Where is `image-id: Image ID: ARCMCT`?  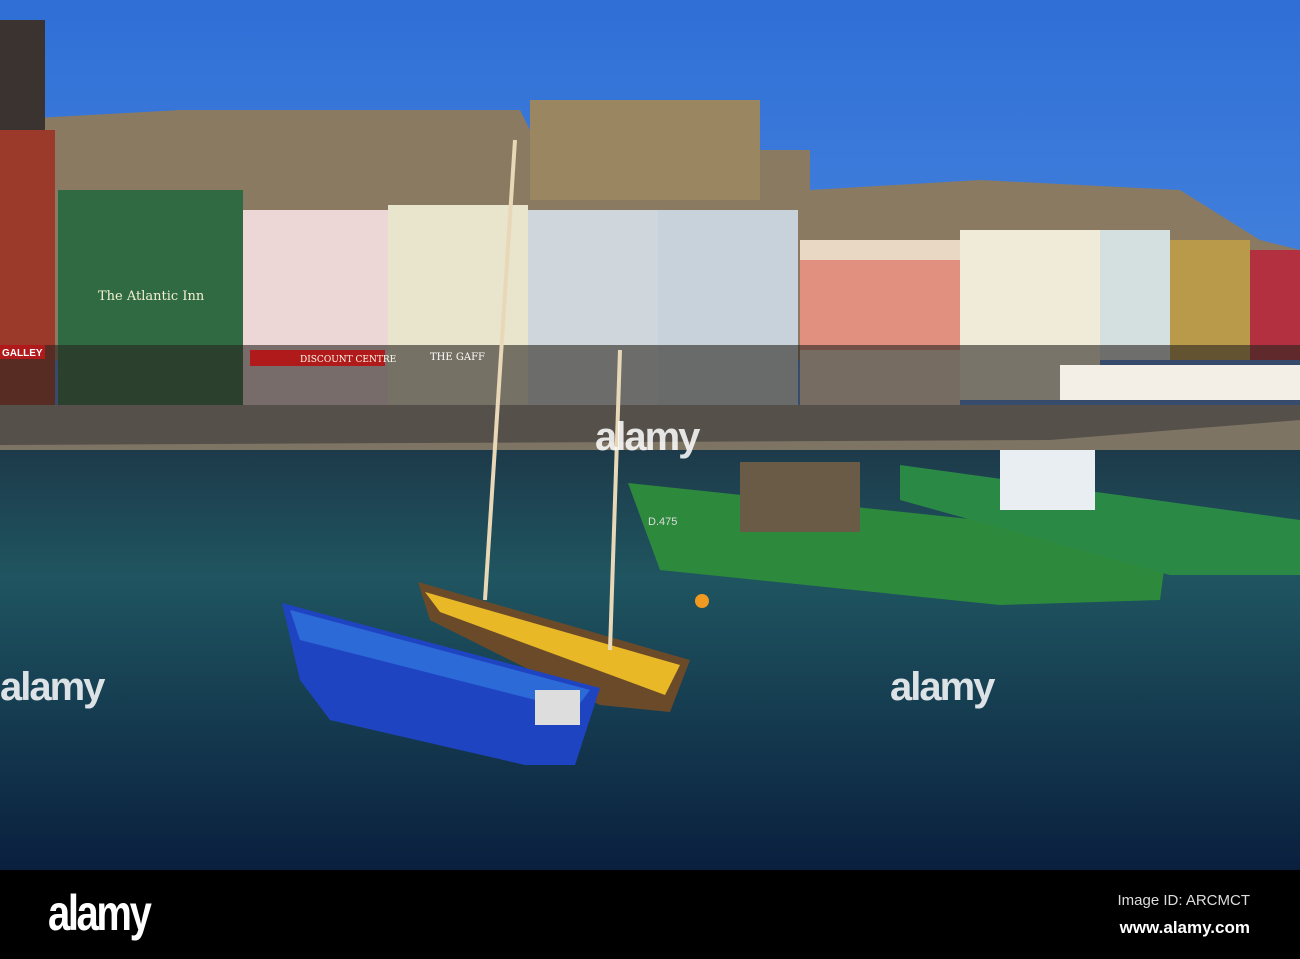 image-id: Image ID: ARCMCT is located at coordinates (1183, 900).